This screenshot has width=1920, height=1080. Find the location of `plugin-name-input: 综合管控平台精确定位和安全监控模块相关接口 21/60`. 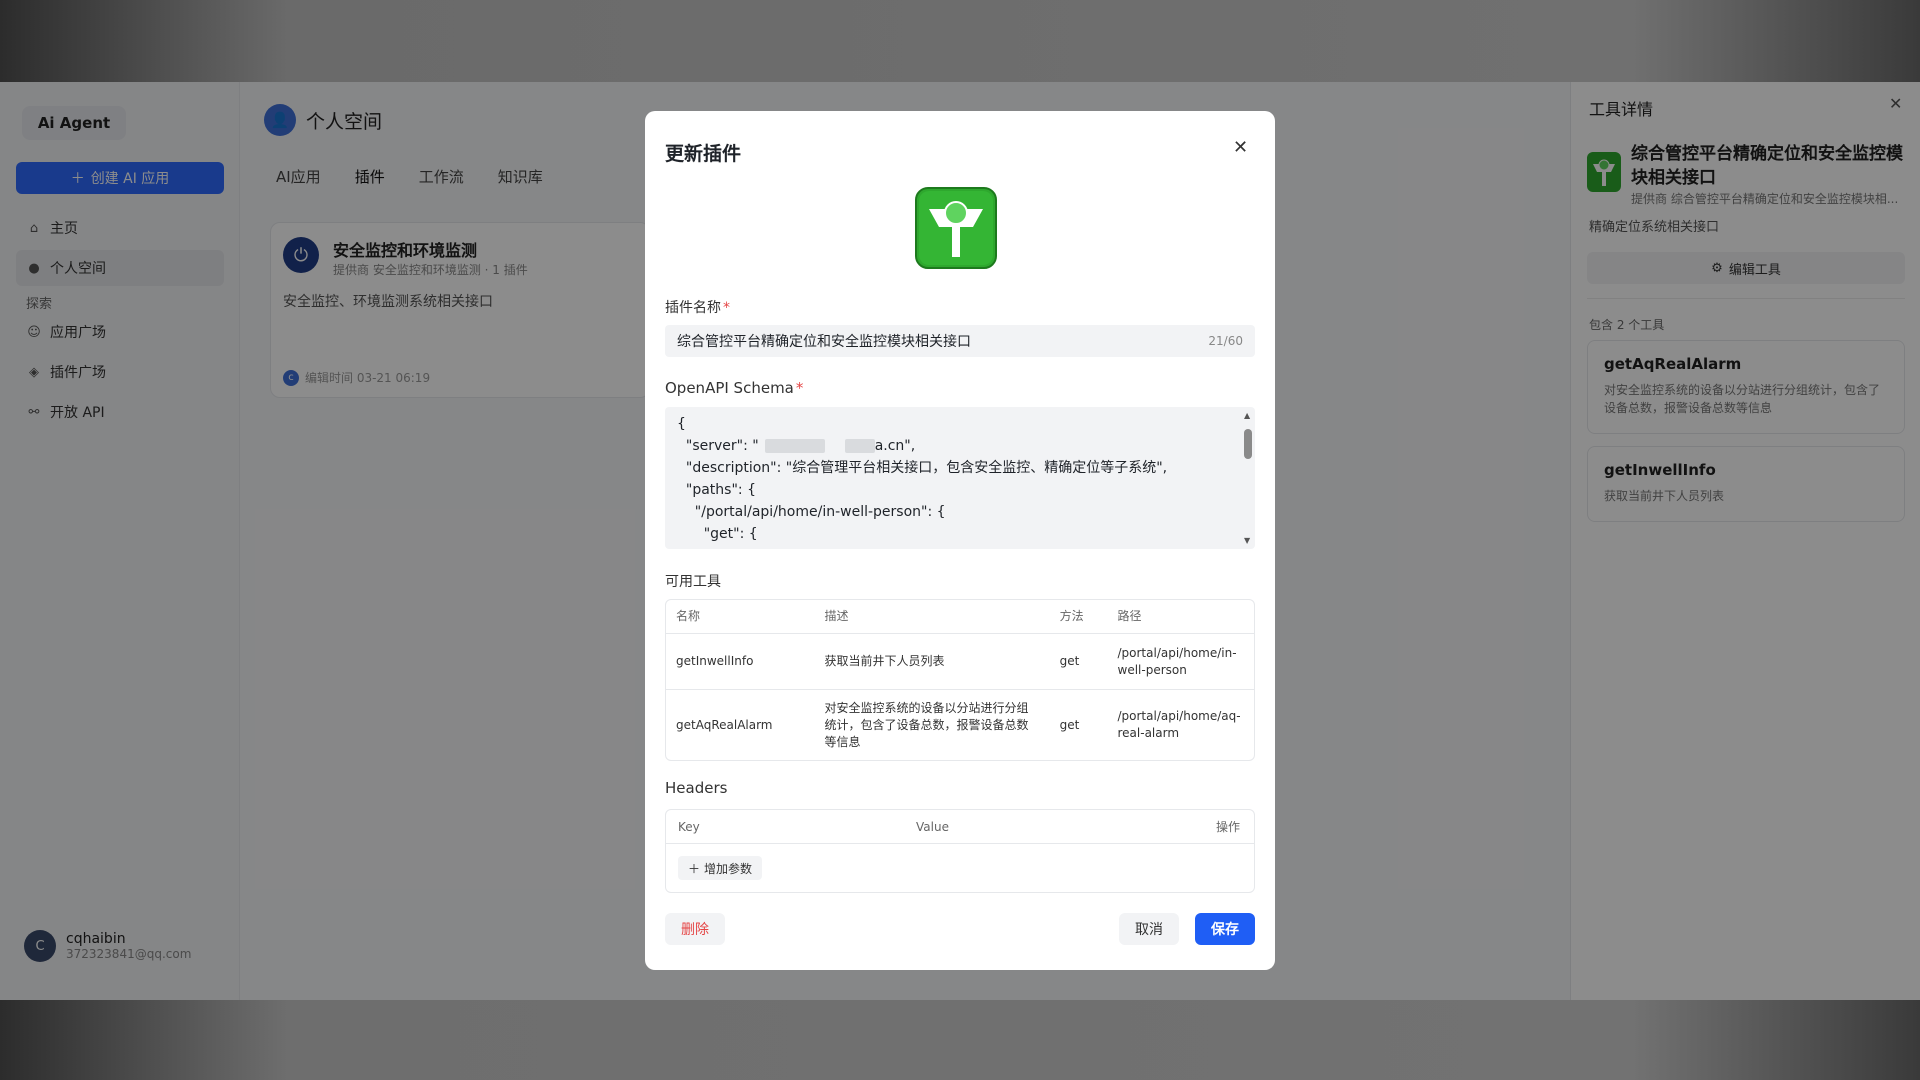

plugin-name-input: 综合管控平台精确定位和安全监控模块相关接口 21/60 is located at coordinates (960, 341).